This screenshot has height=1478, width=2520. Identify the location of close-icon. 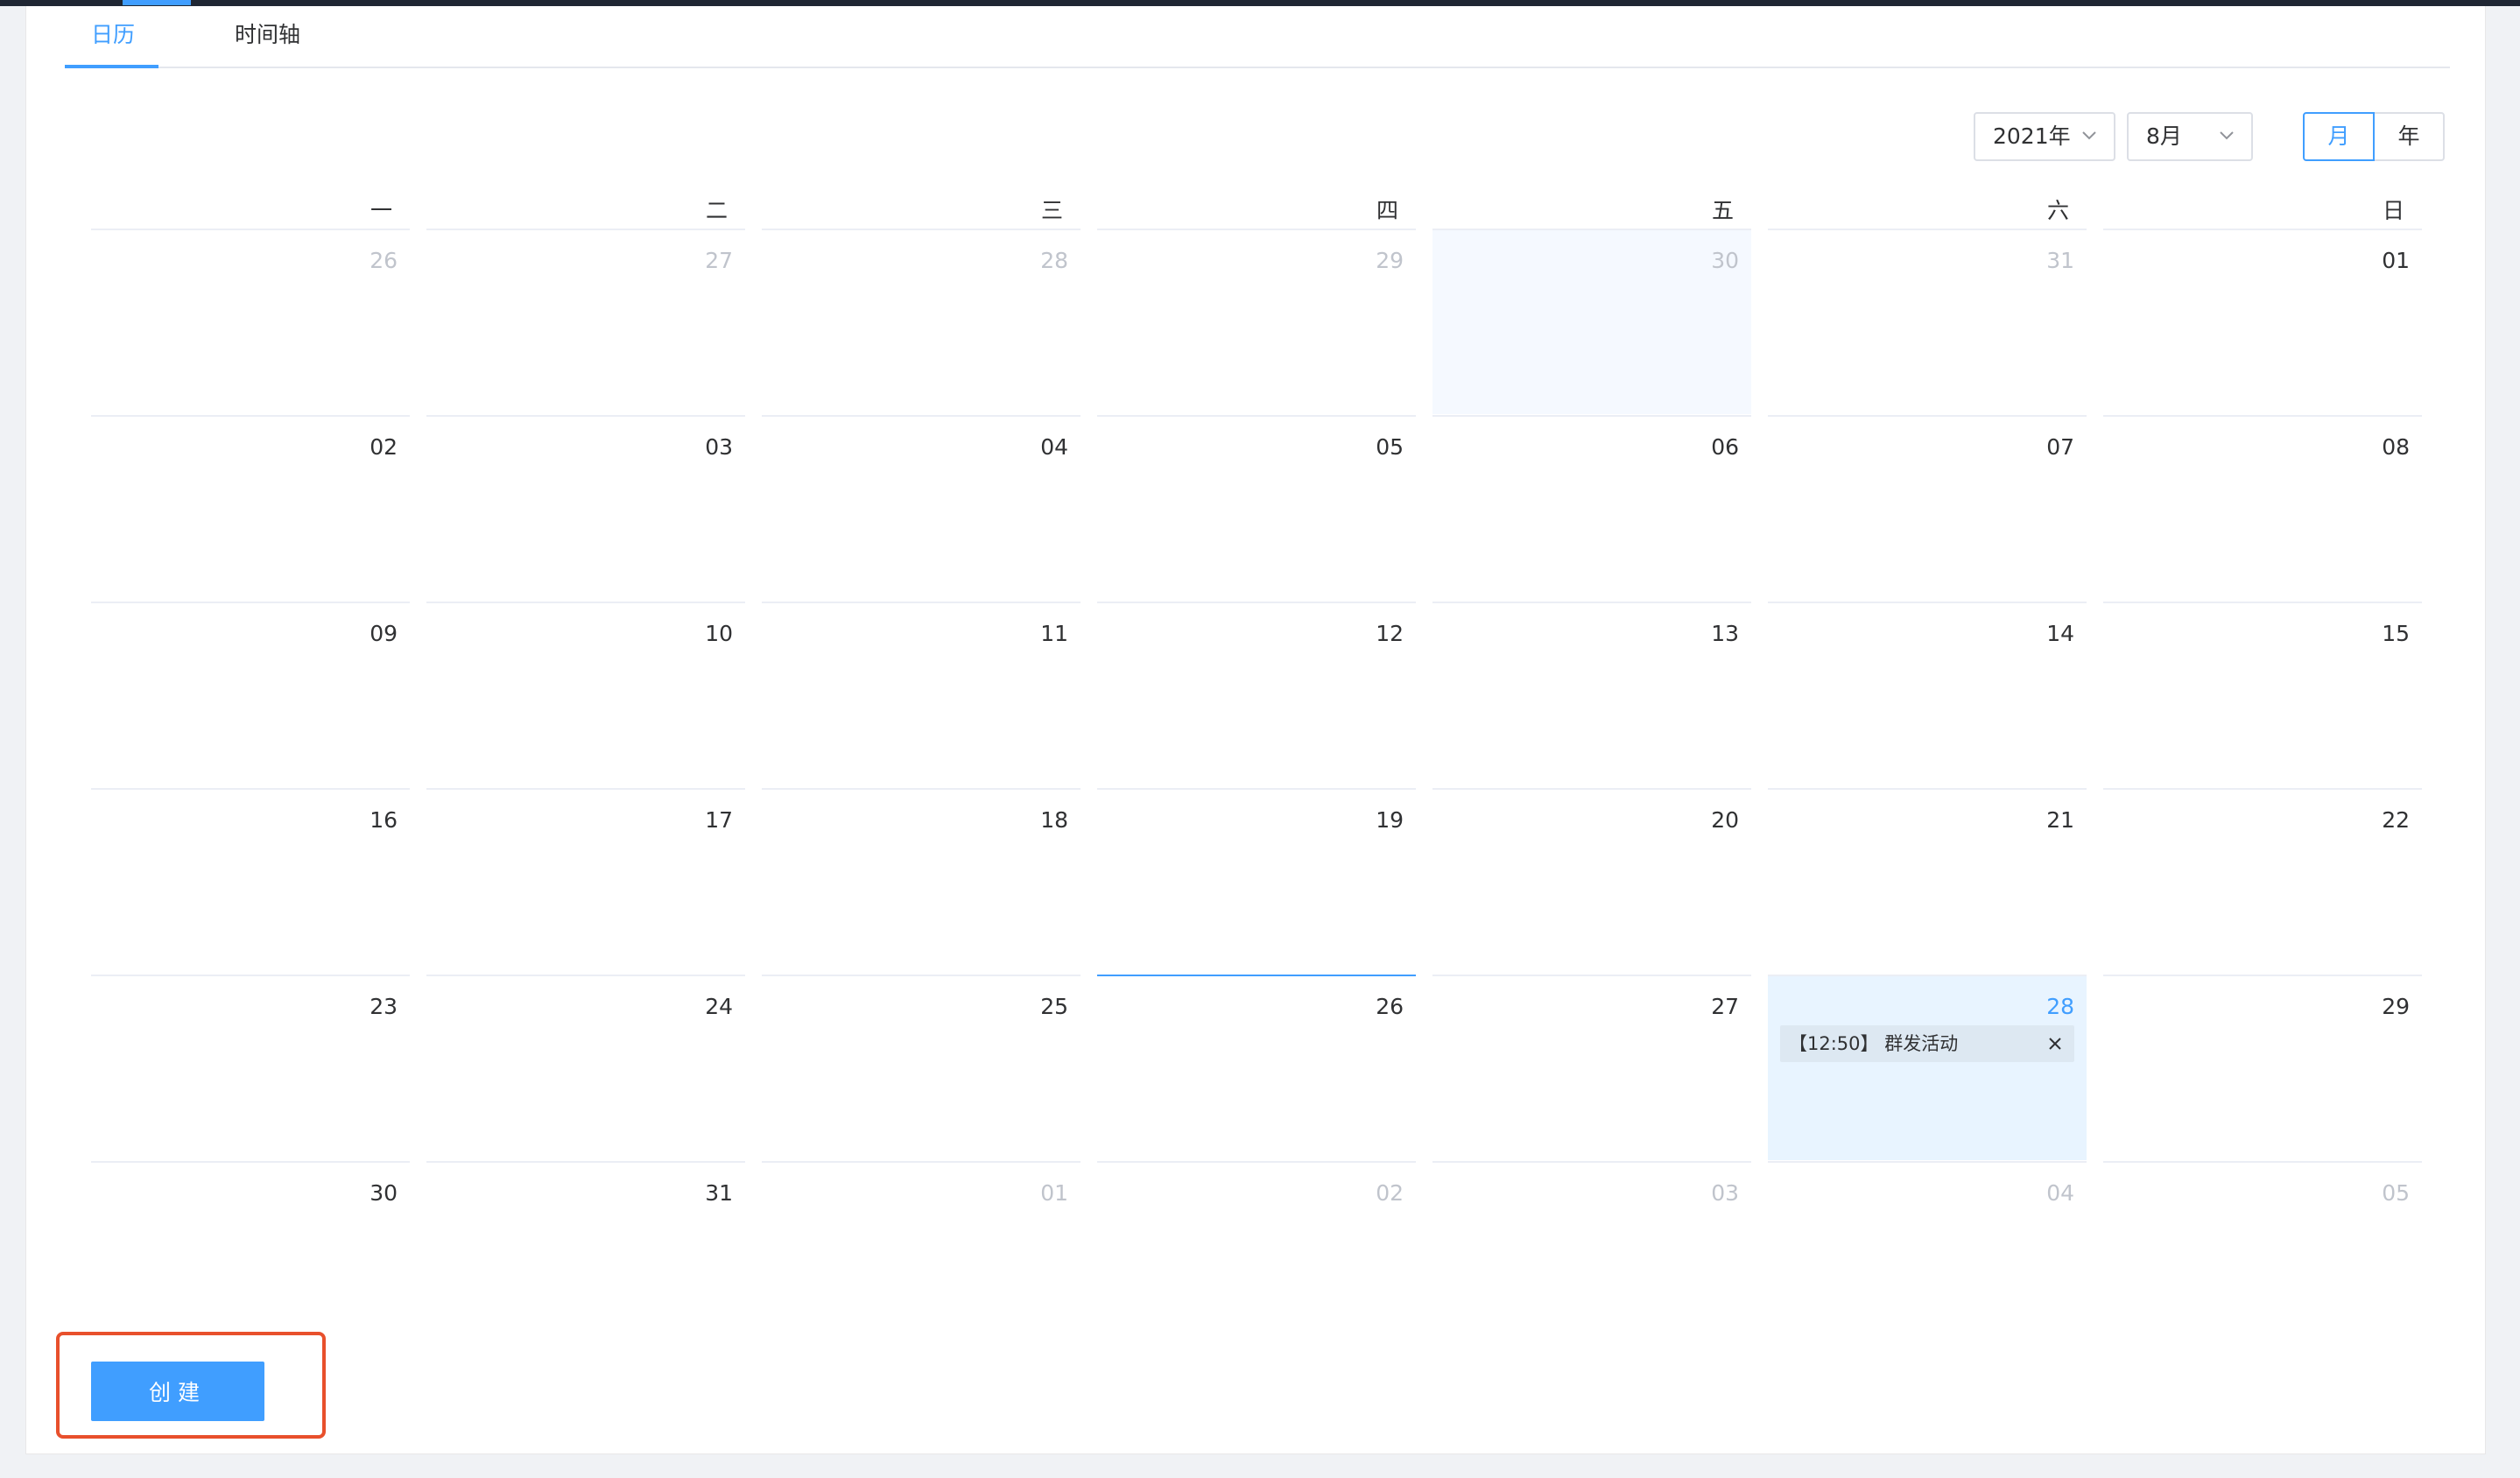
(2055, 1043).